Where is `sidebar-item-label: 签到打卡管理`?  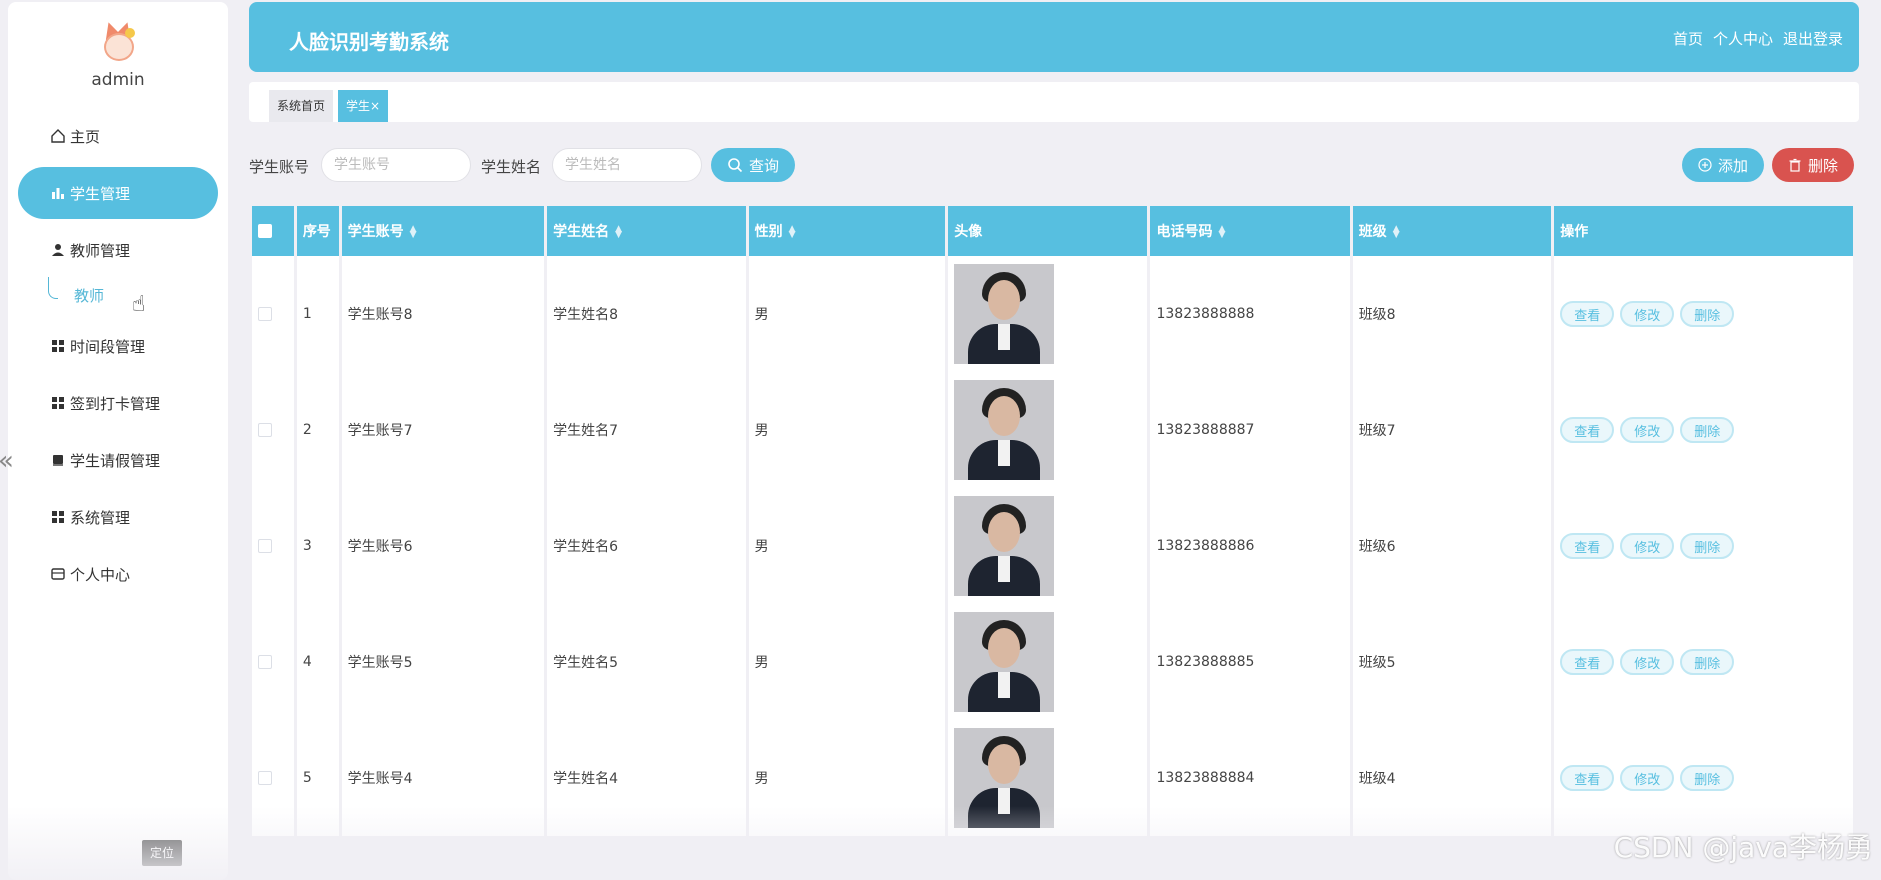 sidebar-item-label: 签到打卡管理 is located at coordinates (115, 403).